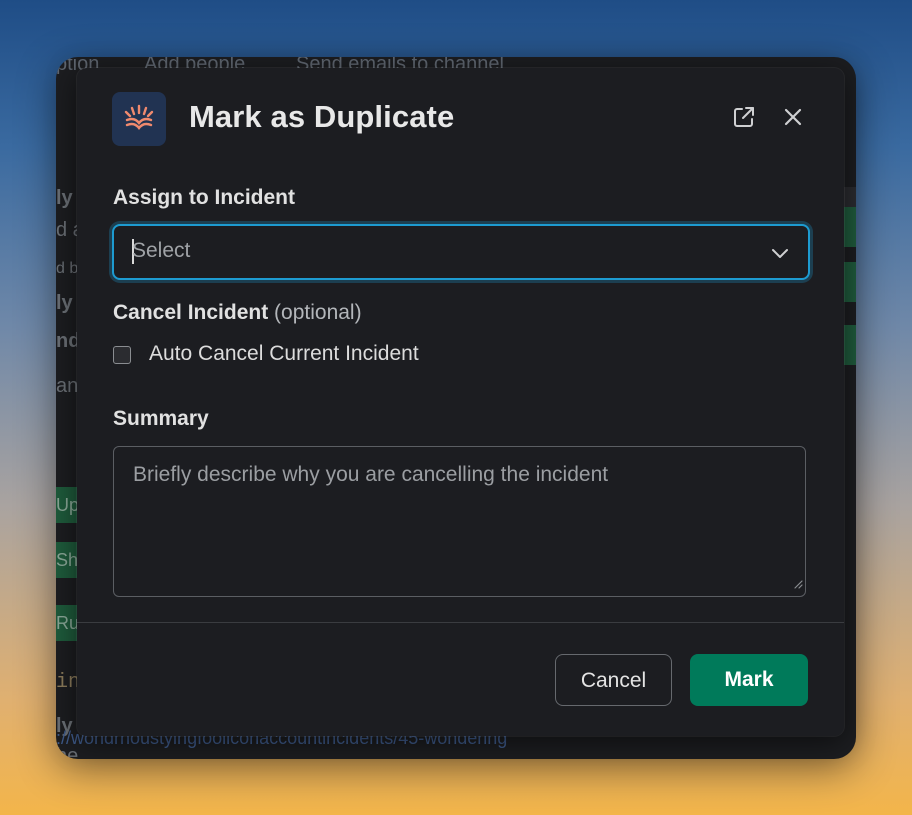 The width and height of the screenshot is (912, 815). Describe the element at coordinates (139, 119) in the screenshot. I see `lotus-book-icon` at that location.